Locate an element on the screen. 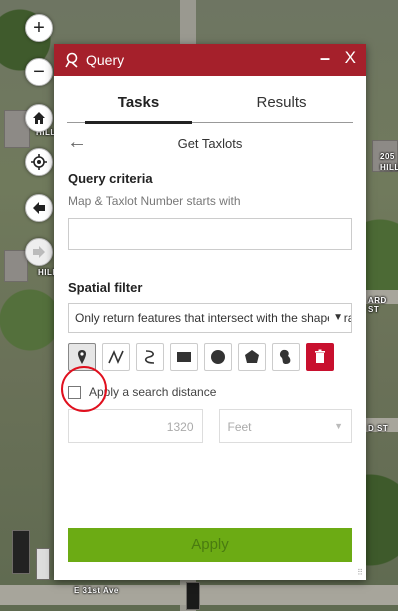 This screenshot has width=398, height=611. freehand-polygon-icon is located at coordinates (285, 356).